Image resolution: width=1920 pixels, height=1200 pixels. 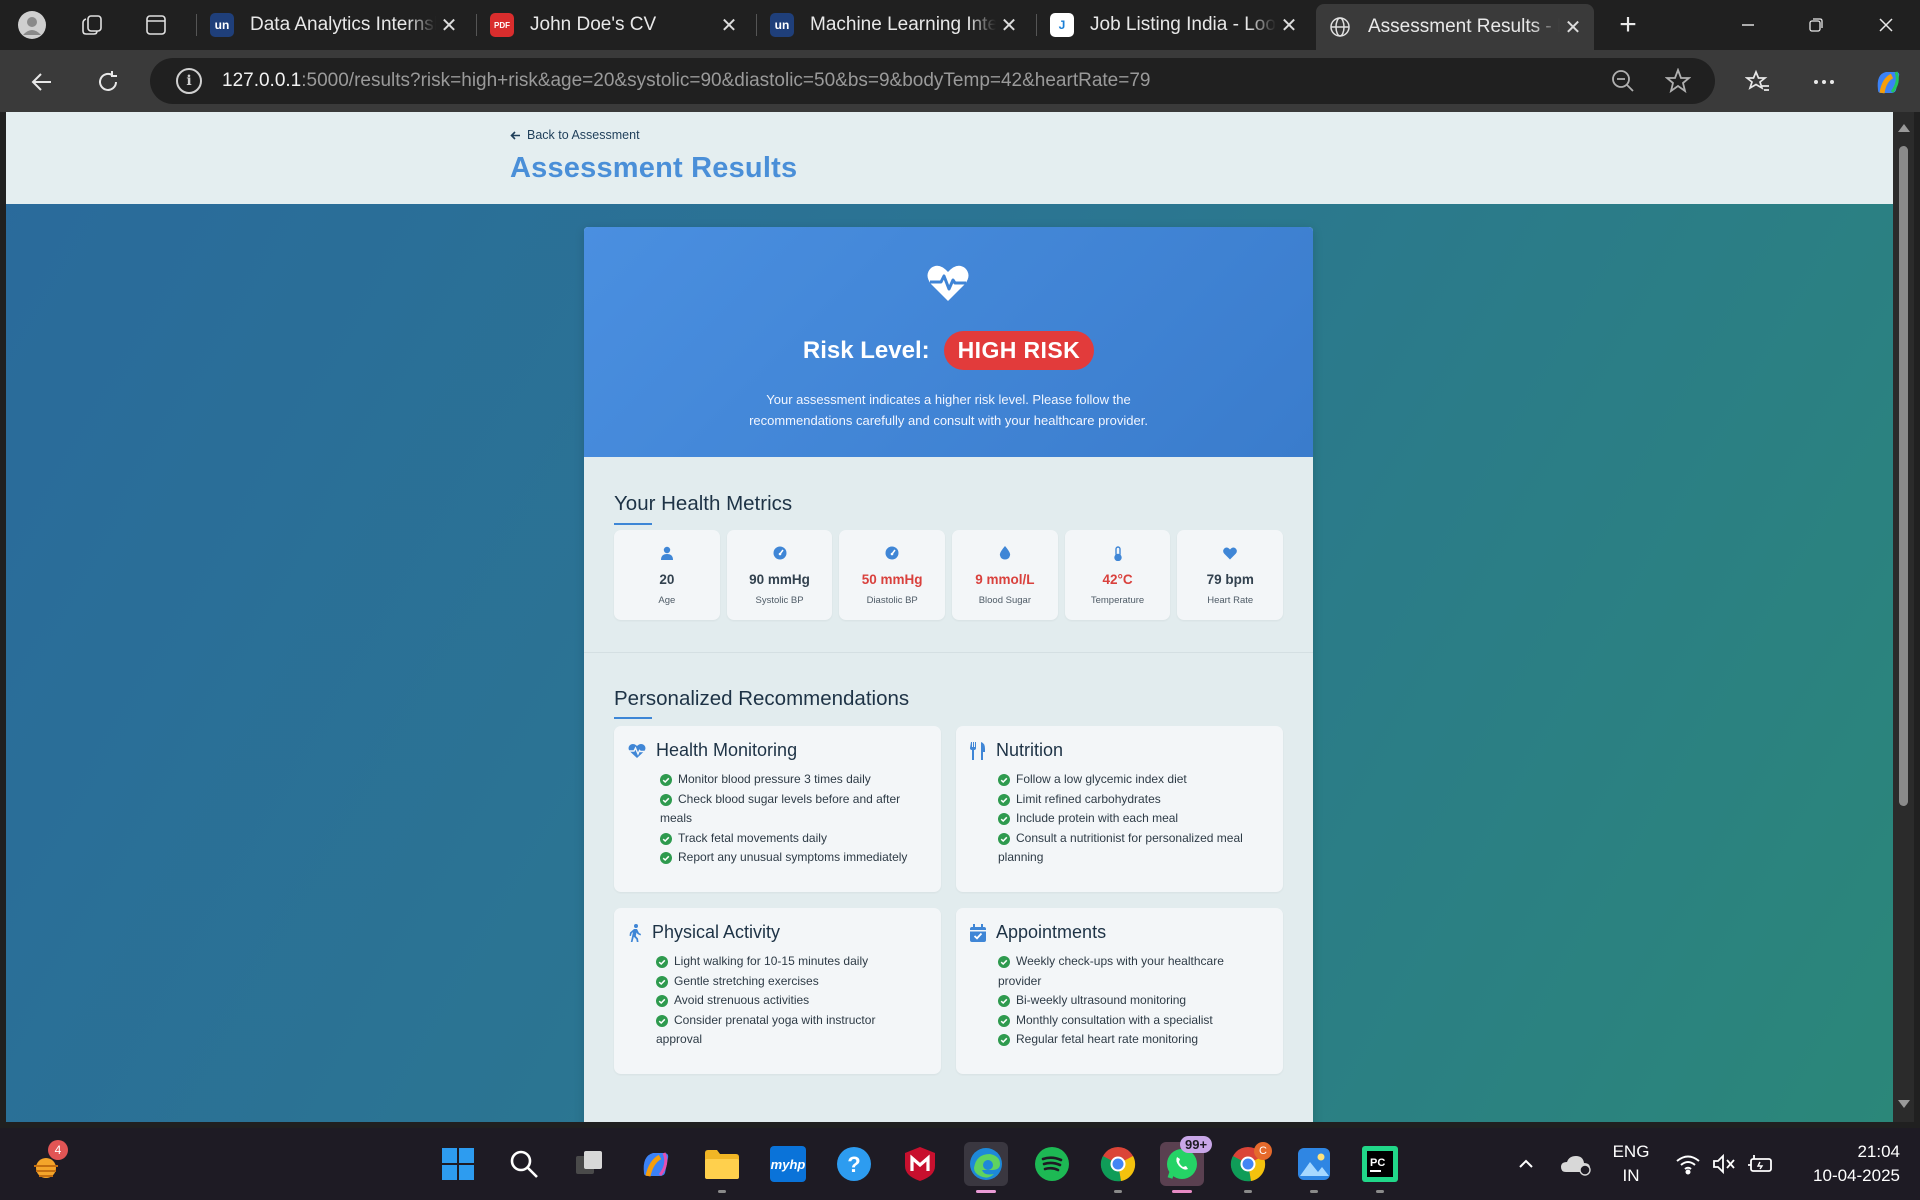 What do you see at coordinates (46, 1163) in the screenshot?
I see `widgets-icon: 4` at bounding box center [46, 1163].